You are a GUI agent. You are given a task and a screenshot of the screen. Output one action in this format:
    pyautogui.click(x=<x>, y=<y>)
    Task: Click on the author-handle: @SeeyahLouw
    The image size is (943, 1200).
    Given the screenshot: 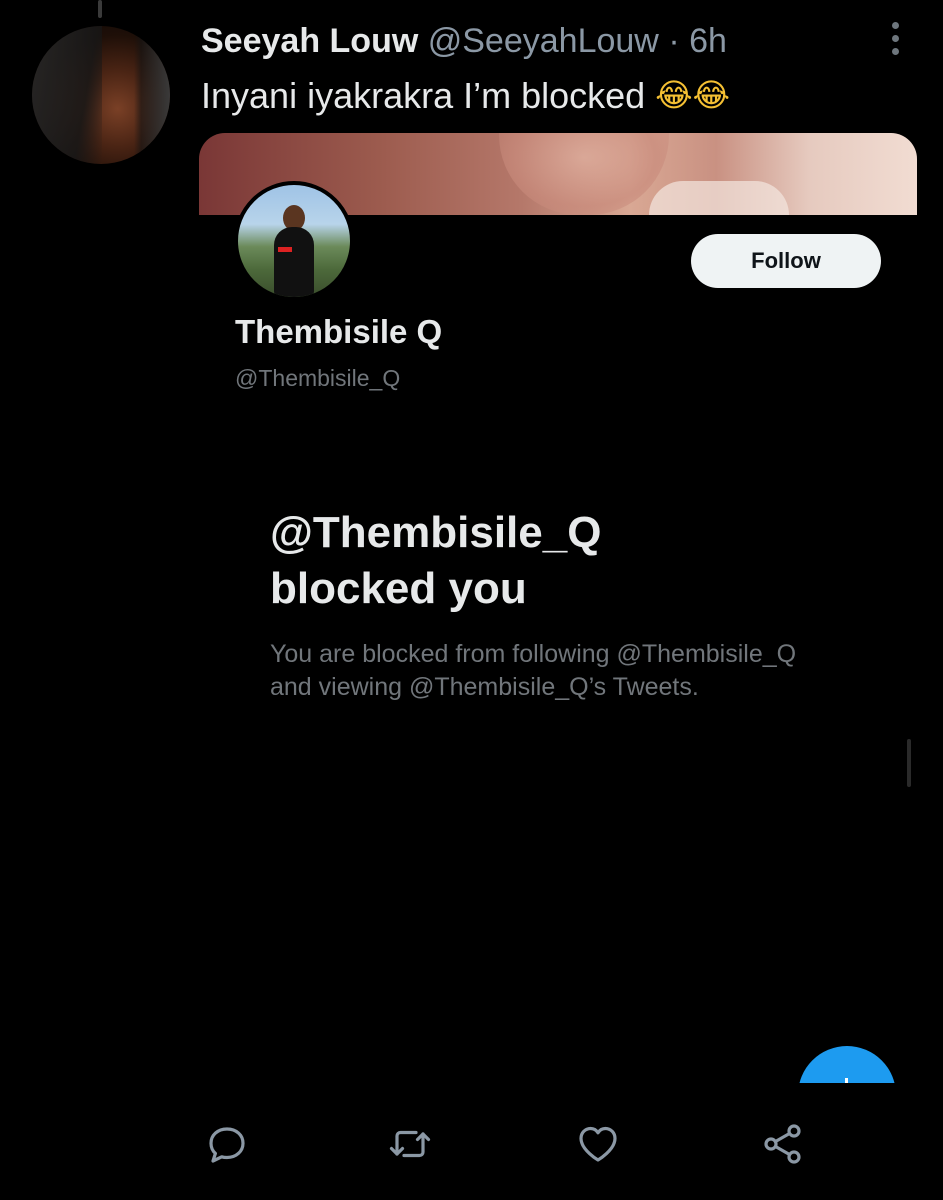 What is the action you would take?
    pyautogui.click(x=543, y=41)
    